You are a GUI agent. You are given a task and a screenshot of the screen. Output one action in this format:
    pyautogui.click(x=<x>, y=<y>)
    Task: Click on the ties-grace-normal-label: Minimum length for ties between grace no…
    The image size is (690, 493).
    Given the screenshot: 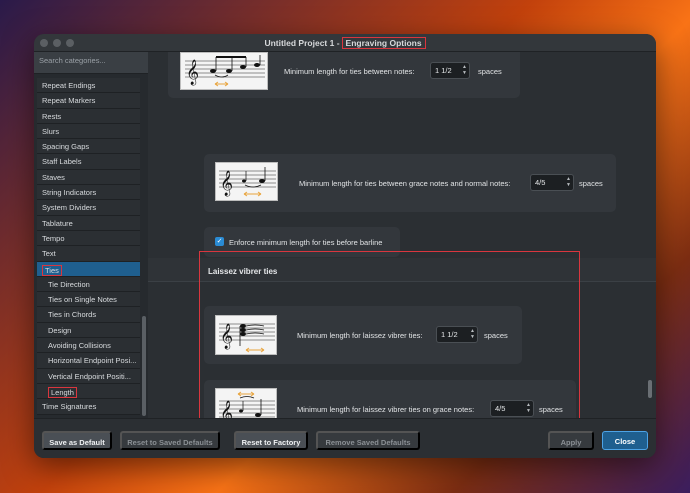 What is the action you would take?
    pyautogui.click(x=405, y=183)
    